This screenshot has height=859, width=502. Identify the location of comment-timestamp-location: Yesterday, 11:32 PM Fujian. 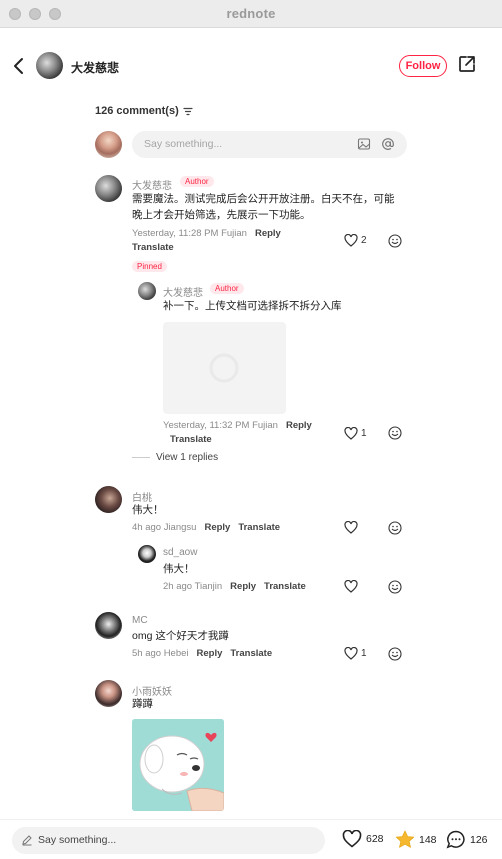
(220, 425).